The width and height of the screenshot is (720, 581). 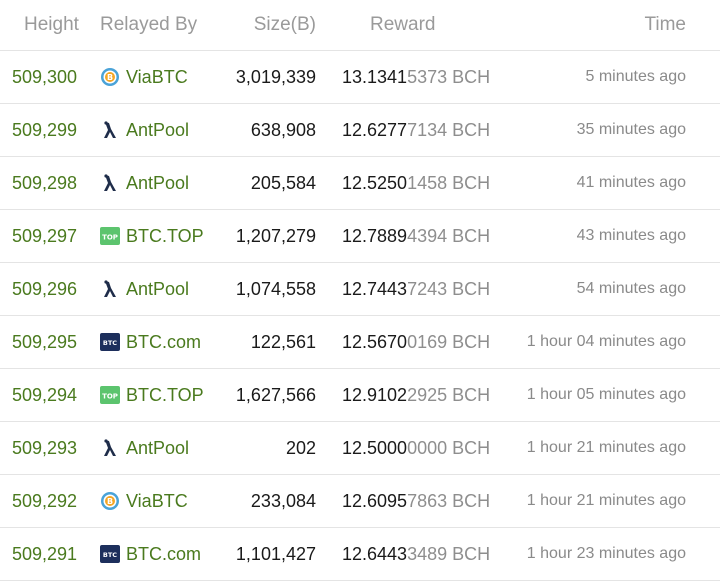 What do you see at coordinates (283, 182) in the screenshot?
I see `block-size: 205,584` at bounding box center [283, 182].